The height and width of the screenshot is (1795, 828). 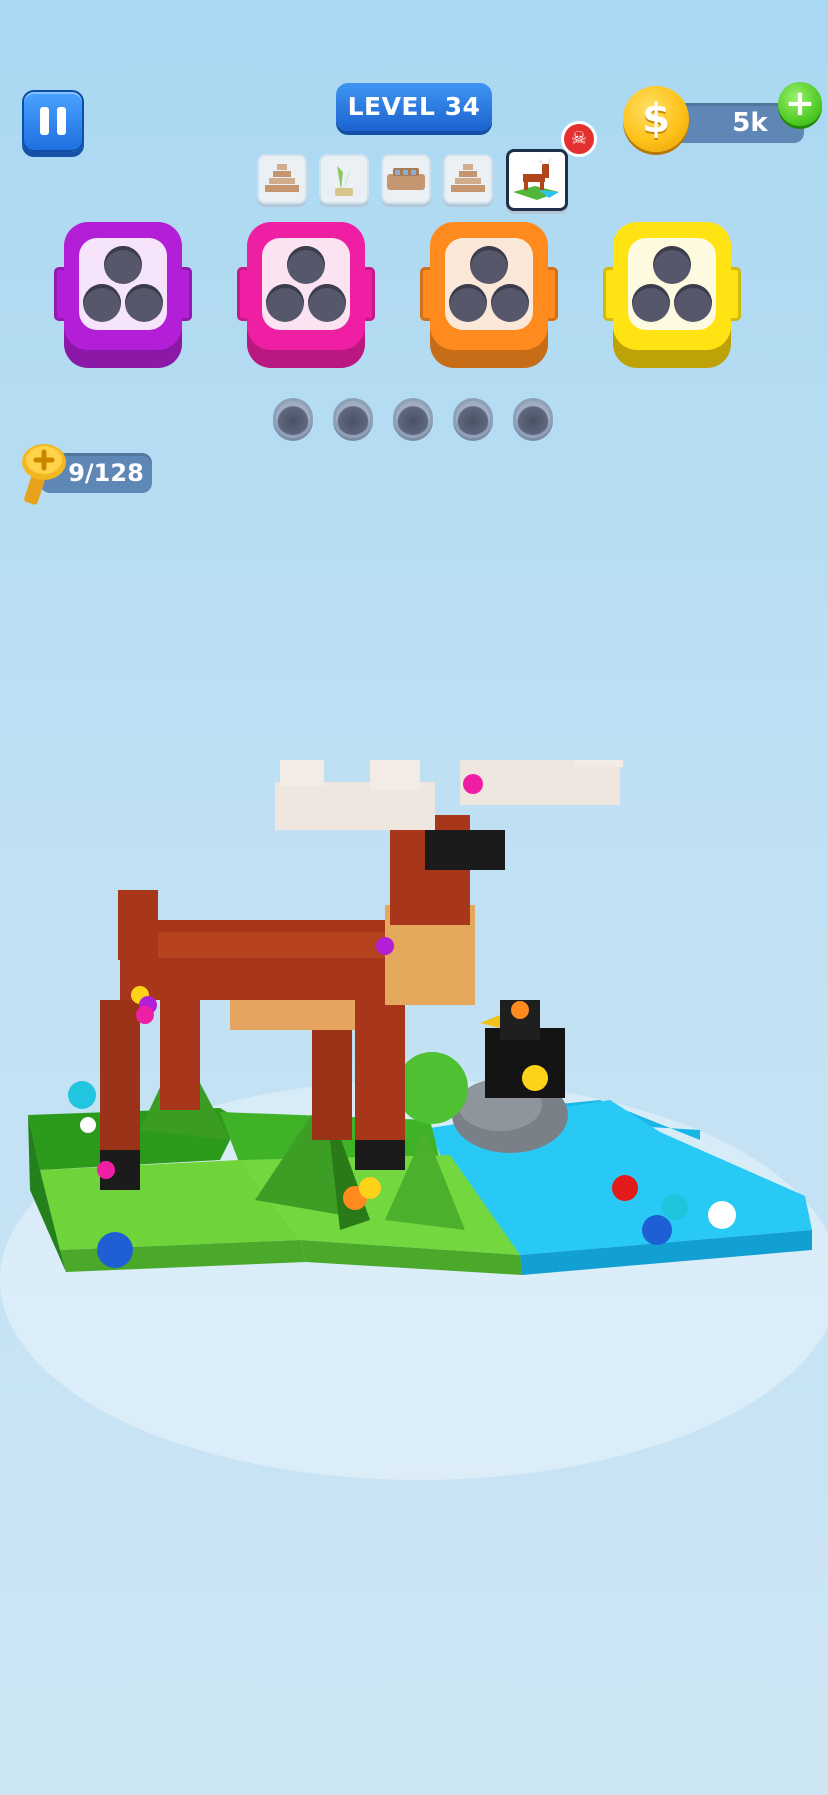 I want to click on coin-icon: $, so click(x=656, y=119).